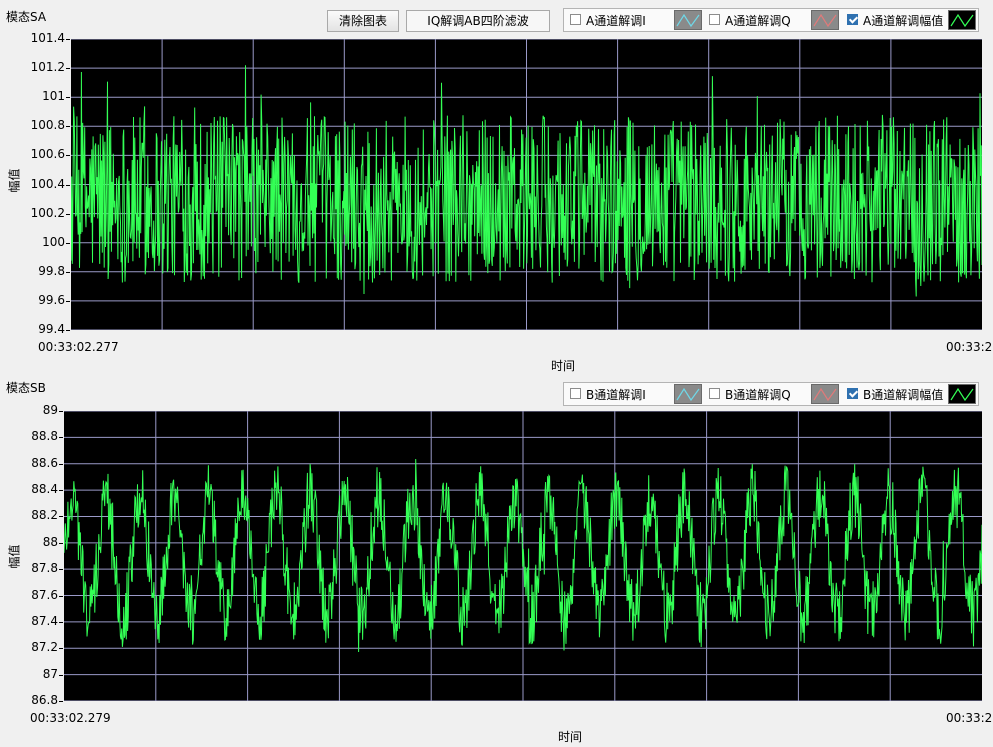  What do you see at coordinates (44, 489) in the screenshot?
I see `y-tick-label: 88.4` at bounding box center [44, 489].